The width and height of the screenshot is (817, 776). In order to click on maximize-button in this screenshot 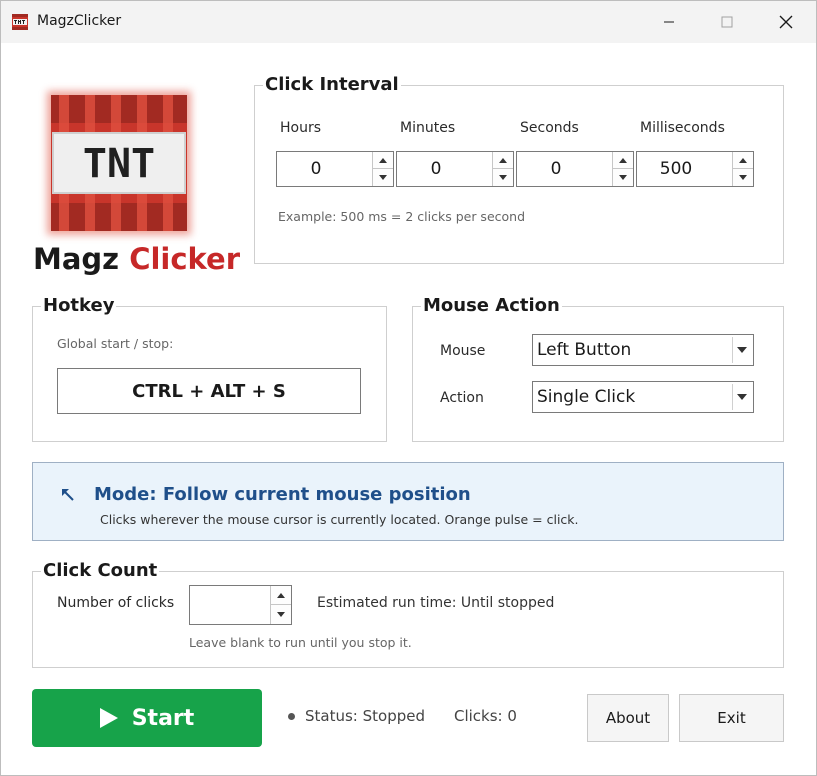, I will do `click(727, 22)`.